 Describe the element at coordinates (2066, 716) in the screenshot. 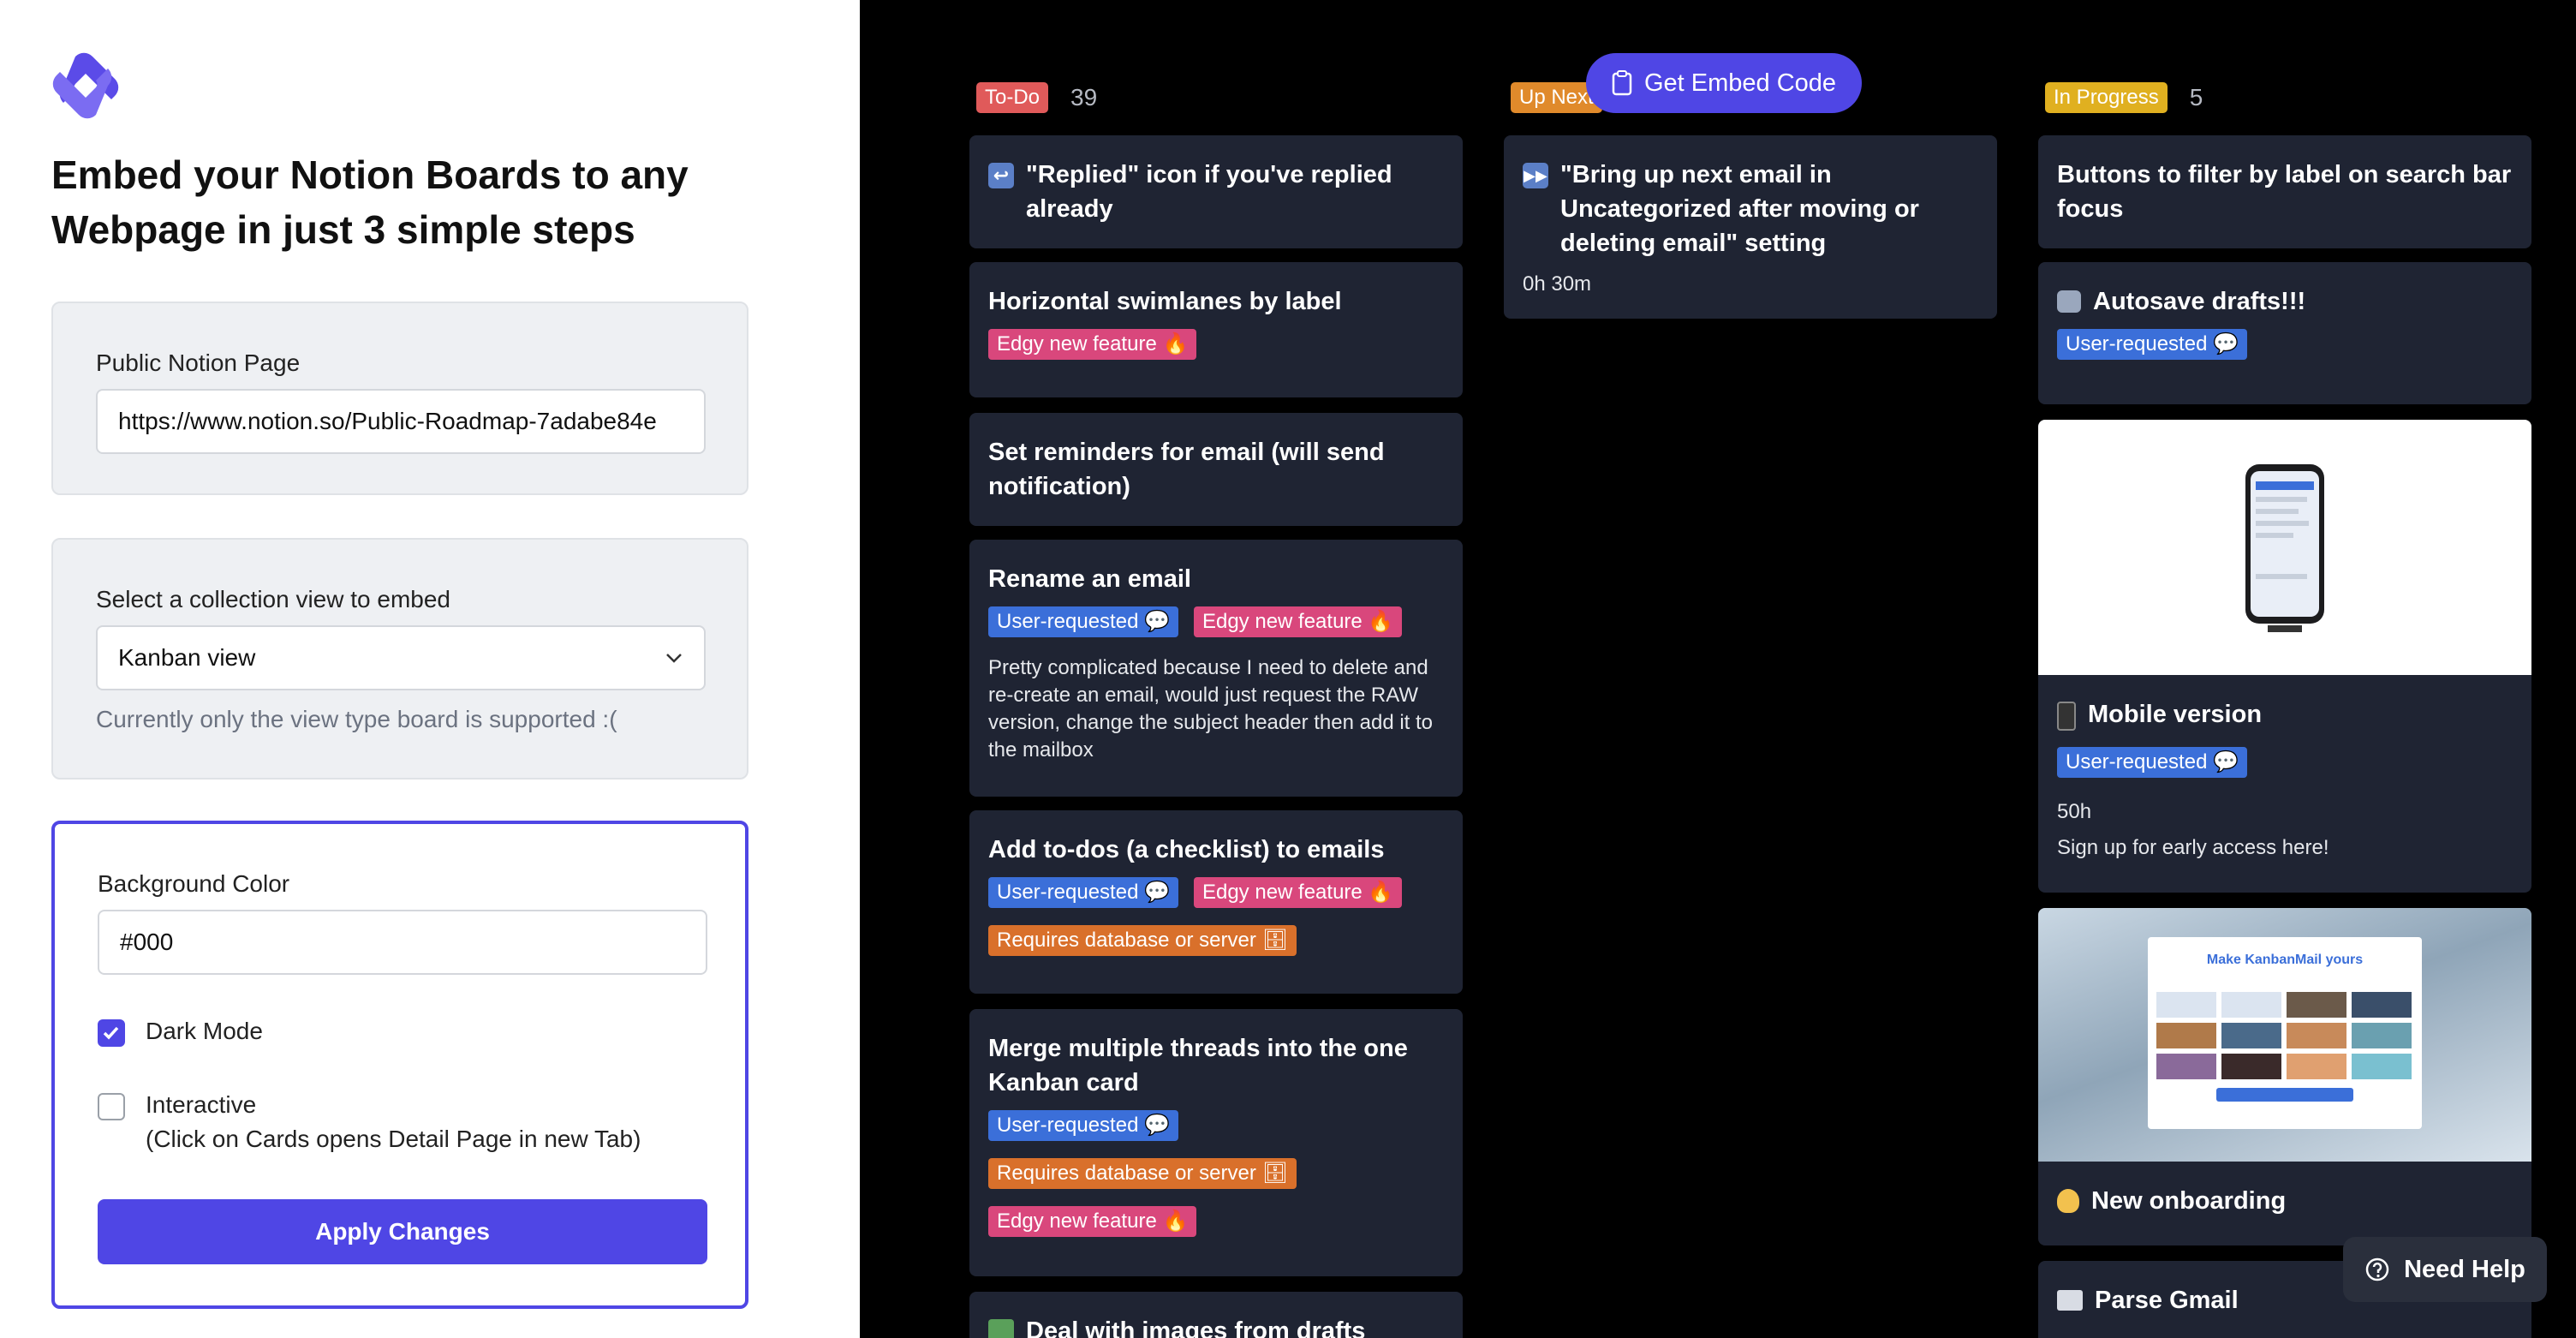

I see `mobile-phone-icon` at that location.